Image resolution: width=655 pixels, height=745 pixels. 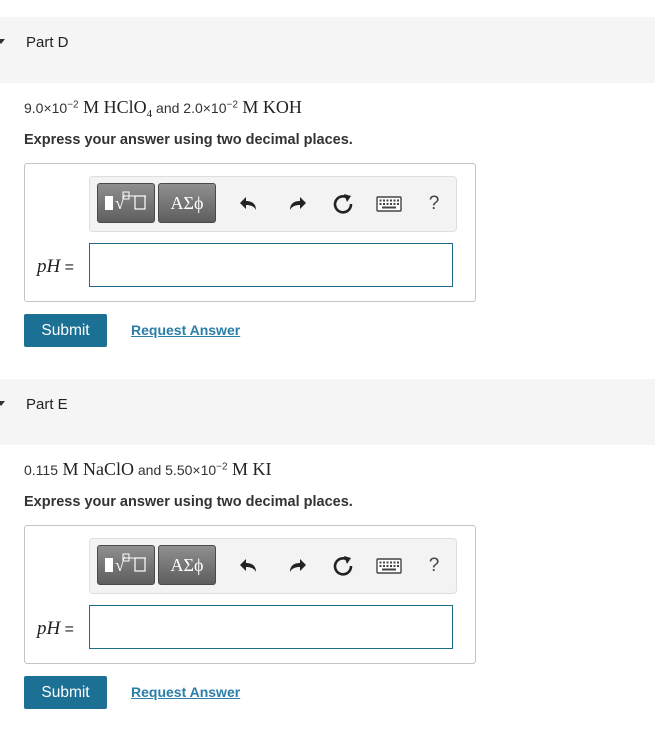 What do you see at coordinates (47, 404) in the screenshot?
I see `part-e-title: Part E` at bounding box center [47, 404].